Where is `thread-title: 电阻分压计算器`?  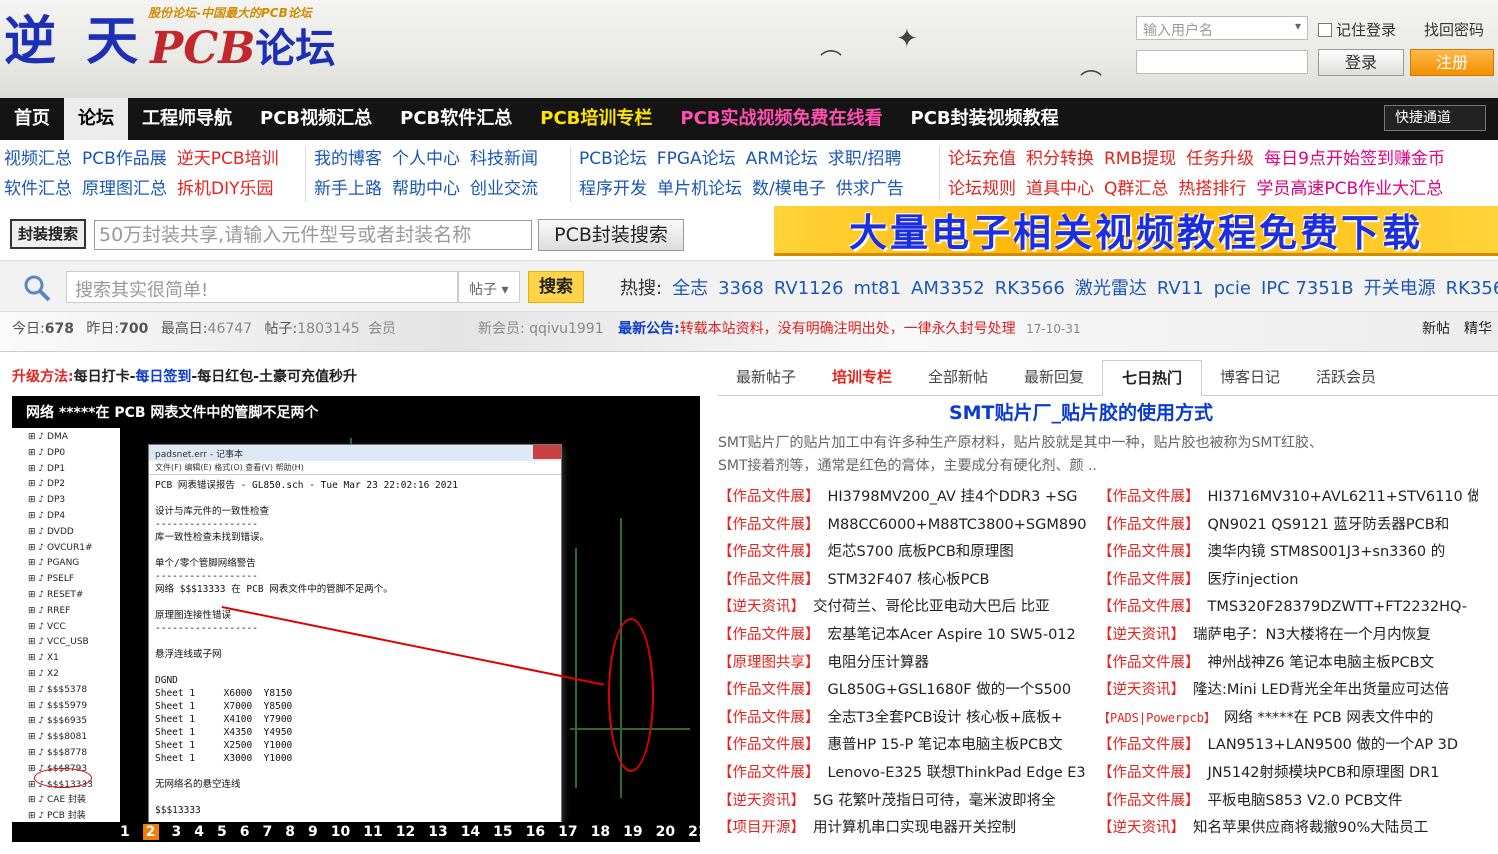 thread-title: 电阻分压计算器 is located at coordinates (879, 663).